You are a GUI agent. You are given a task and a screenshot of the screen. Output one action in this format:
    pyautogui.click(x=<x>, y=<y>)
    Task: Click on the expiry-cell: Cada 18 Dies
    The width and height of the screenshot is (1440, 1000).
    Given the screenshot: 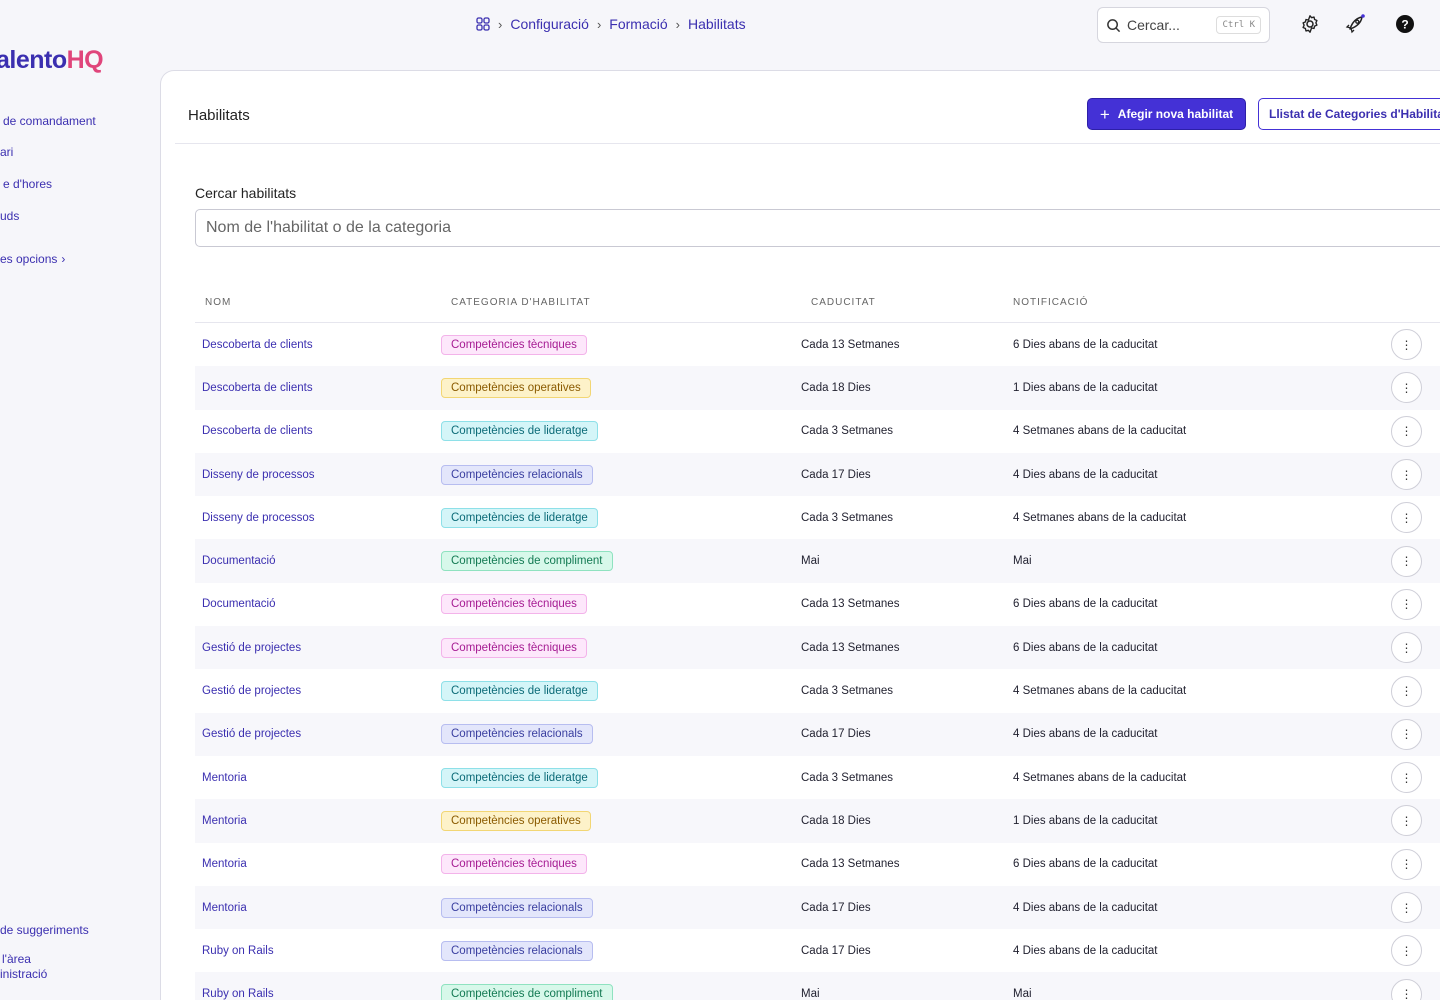 What is the action you would take?
    pyautogui.click(x=836, y=387)
    